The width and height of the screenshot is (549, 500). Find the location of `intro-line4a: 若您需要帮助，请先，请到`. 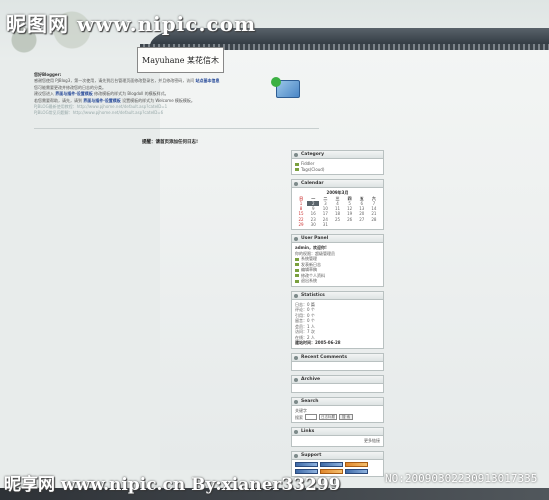

intro-line4a: 若您需要帮助，请先，请到 is located at coordinates (58, 100).